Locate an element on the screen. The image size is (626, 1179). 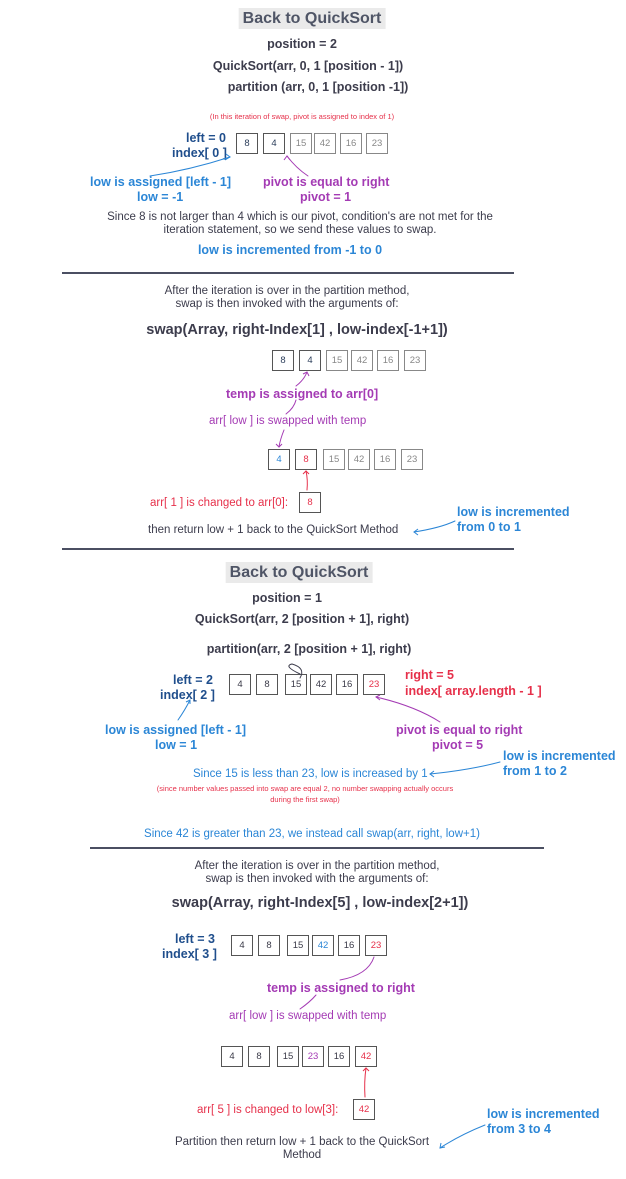
quicksort-call: QuickSort(arr, 2 [position + 1], right) is located at coordinates (302, 619).